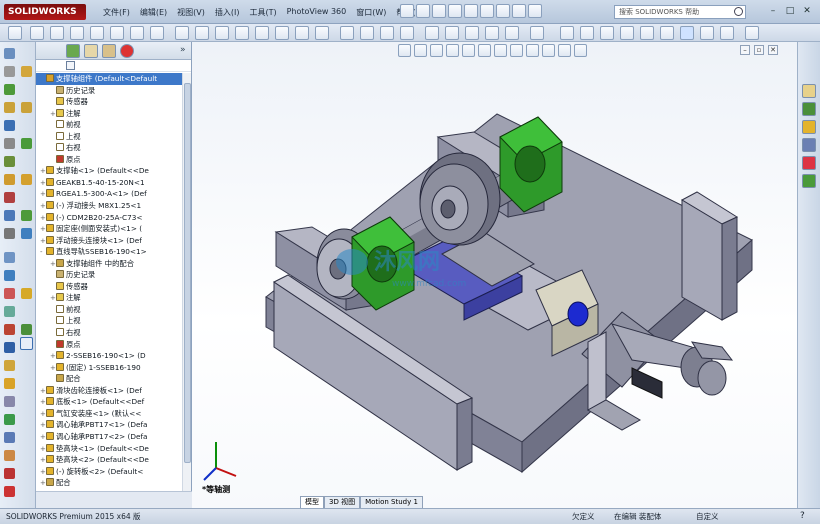 This screenshot has height=524, width=820. I want to click on hole-icon, so click(537, 33).